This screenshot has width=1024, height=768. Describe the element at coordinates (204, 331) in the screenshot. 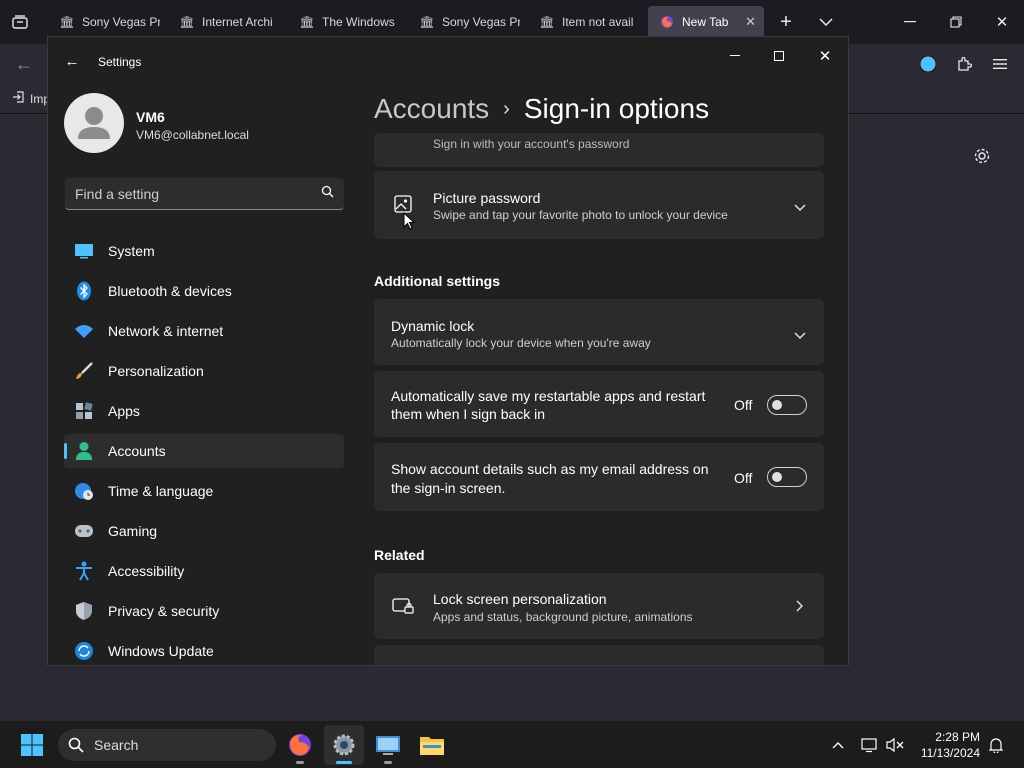

I see `sidebar-item-network: Network & internet` at that location.